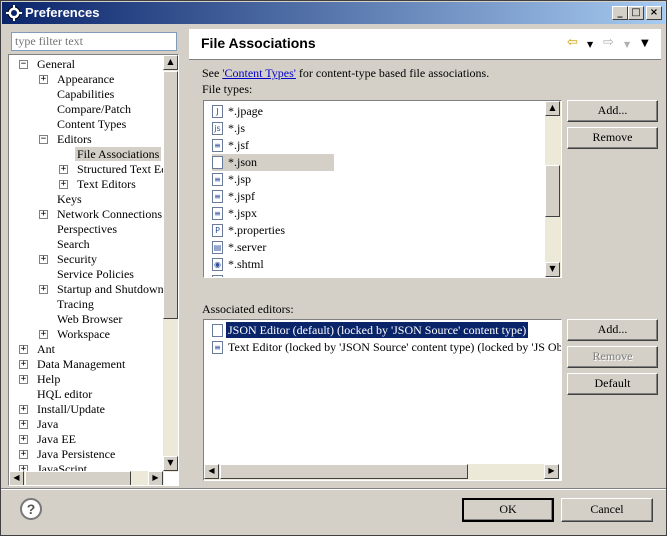 The height and width of the screenshot is (536, 667). I want to click on file-type-label: *.jsf, so click(238, 145).